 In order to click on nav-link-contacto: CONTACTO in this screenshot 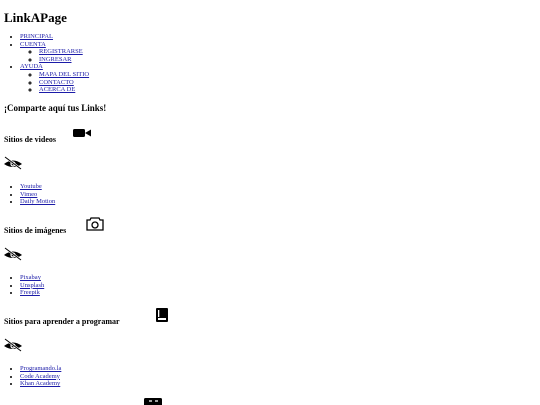, I will do `click(56, 82)`.